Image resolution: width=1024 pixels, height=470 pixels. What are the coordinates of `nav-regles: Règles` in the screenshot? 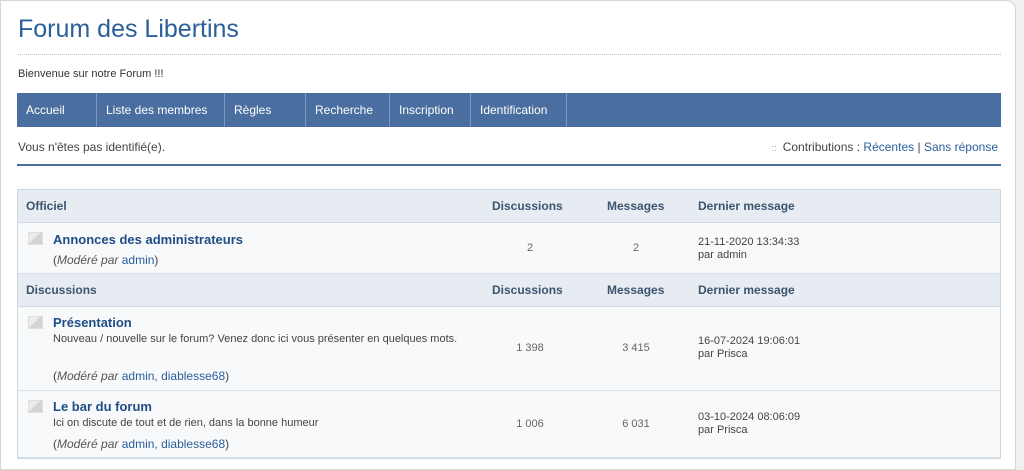 It's located at (265, 110).